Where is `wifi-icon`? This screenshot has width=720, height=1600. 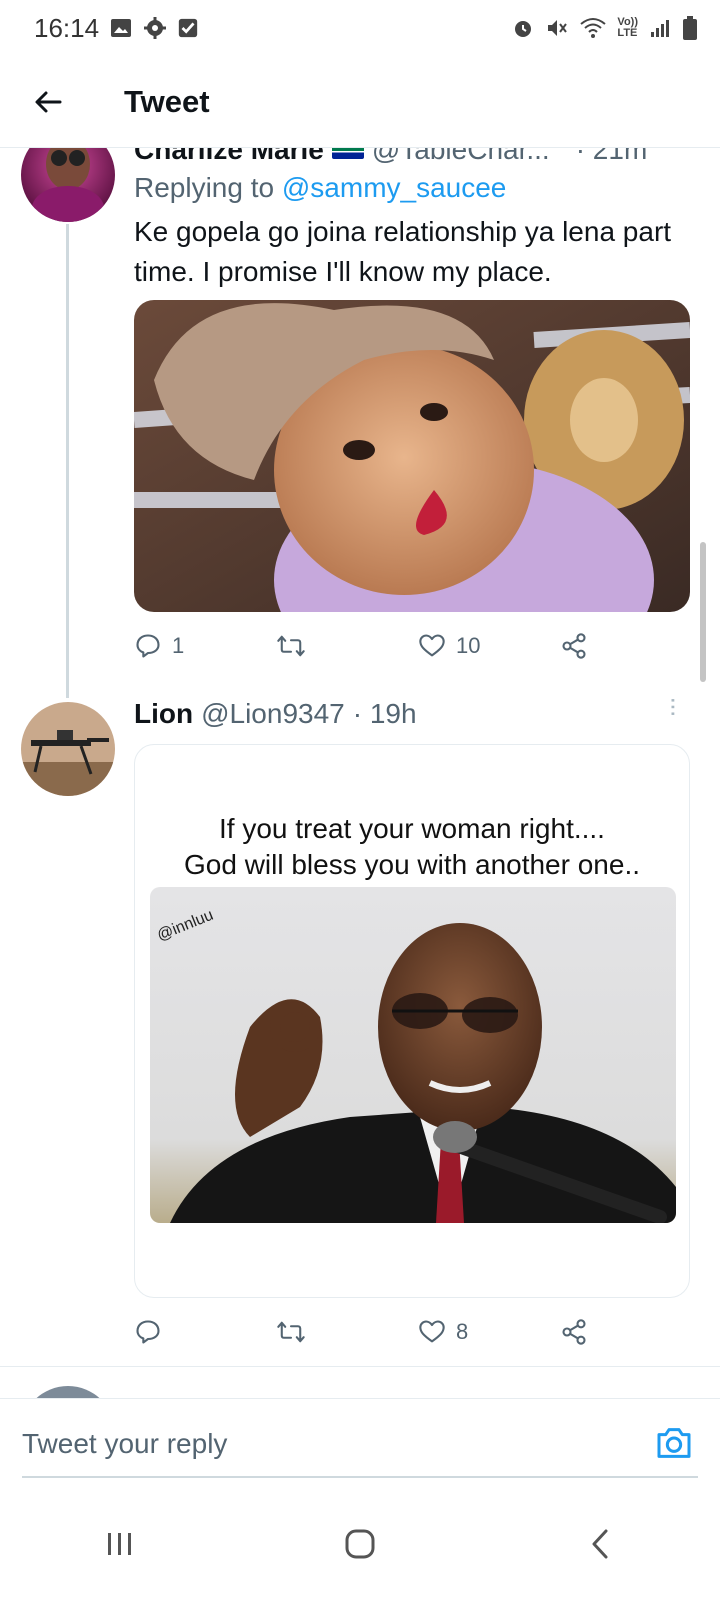
wifi-icon is located at coordinates (593, 28).